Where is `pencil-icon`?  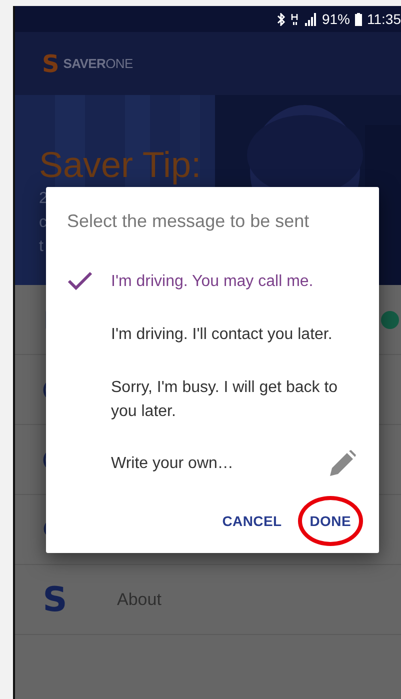 pencil-icon is located at coordinates (342, 464).